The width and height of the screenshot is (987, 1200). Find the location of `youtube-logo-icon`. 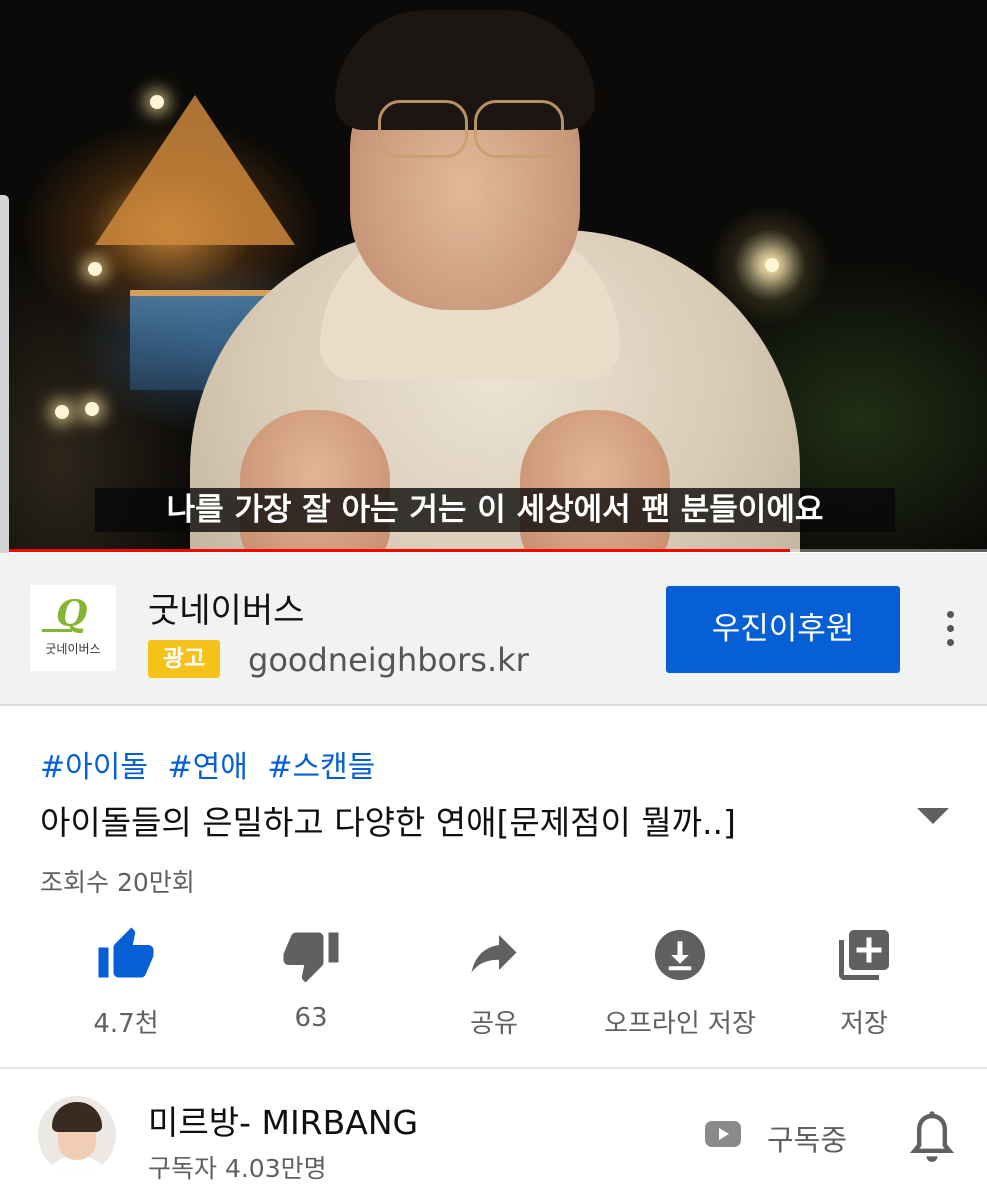

youtube-logo-icon is located at coordinates (723, 1134).